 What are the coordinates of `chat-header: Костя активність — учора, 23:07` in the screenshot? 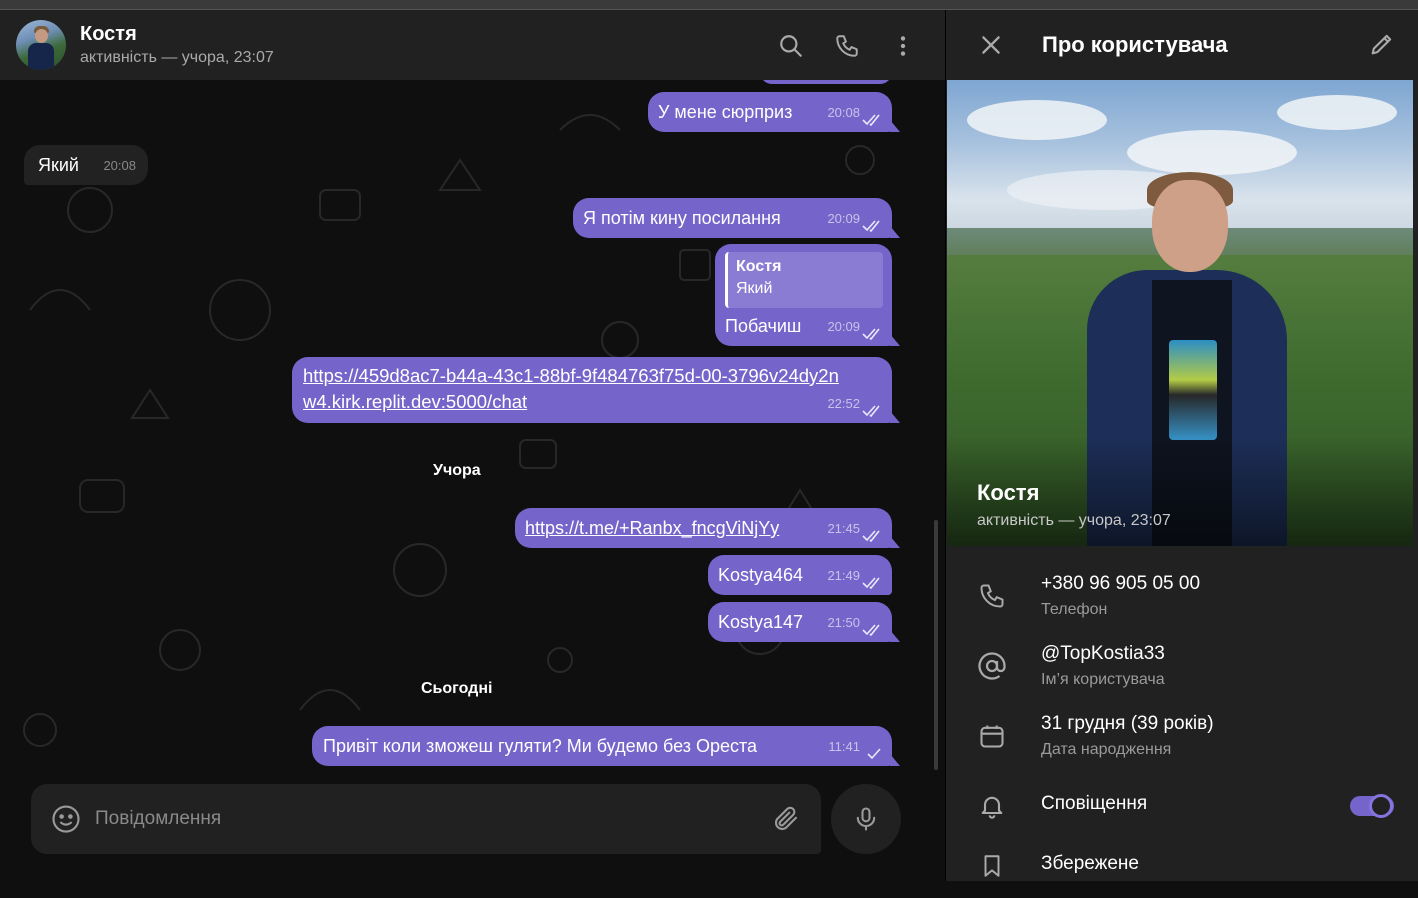 It's located at (472, 45).